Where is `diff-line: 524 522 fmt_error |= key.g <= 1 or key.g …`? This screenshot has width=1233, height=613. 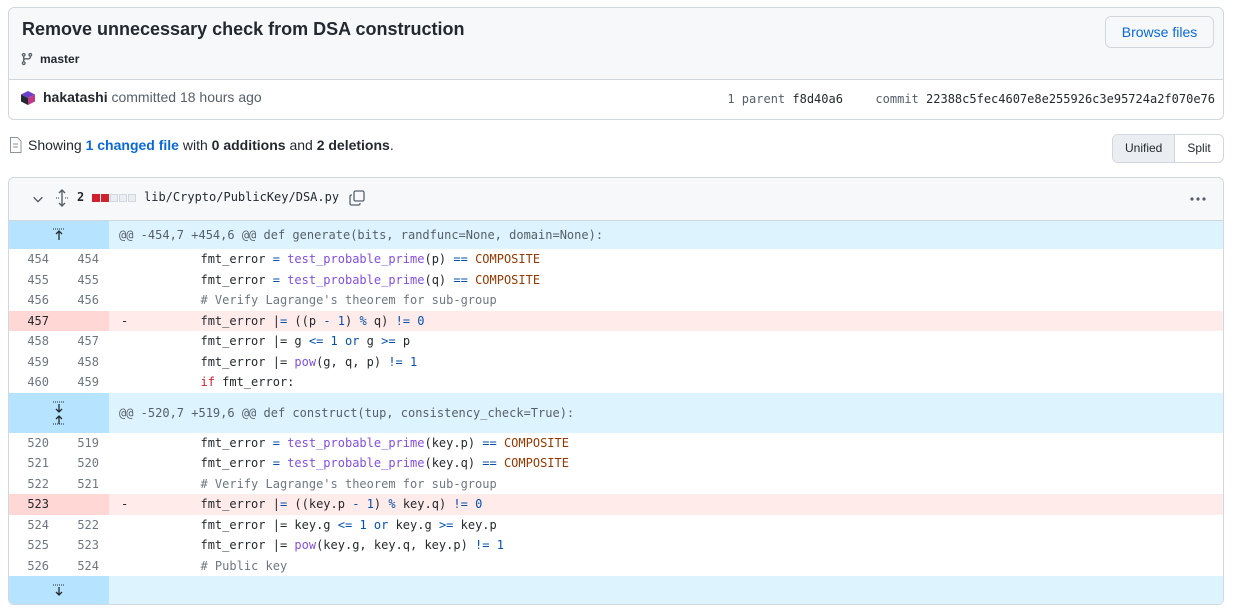
diff-line: 524 522 fmt_error |= key.g <= 1 or key.g … is located at coordinates (616, 525).